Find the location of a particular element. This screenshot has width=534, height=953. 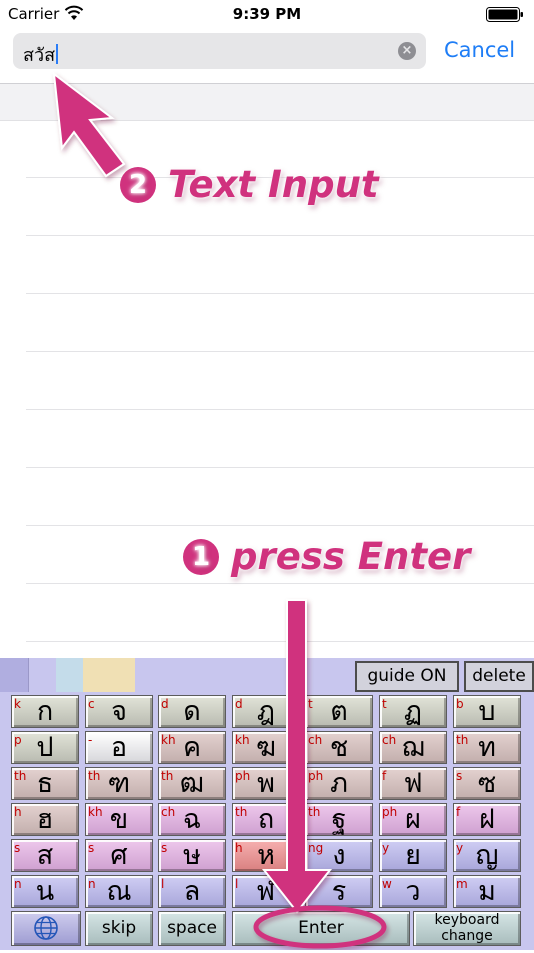

space-button: space is located at coordinates (192, 928).